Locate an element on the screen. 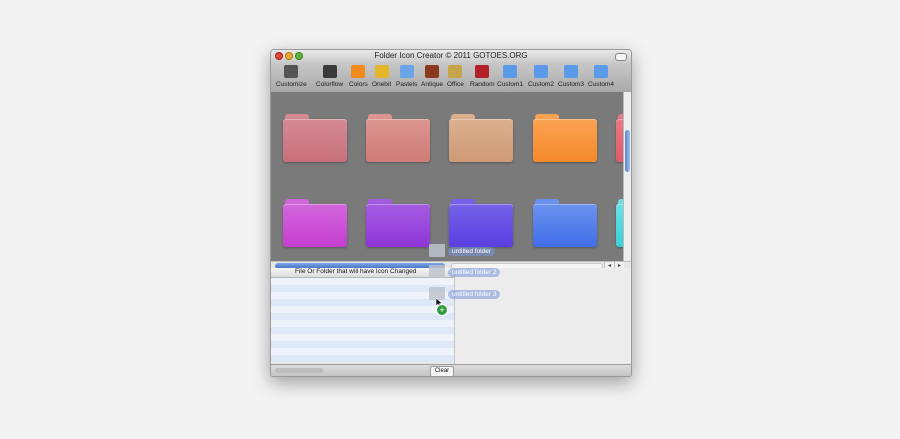 The width and height of the screenshot is (900, 439). toolbar-item-custom3: Custom3 is located at coordinates (571, 78).